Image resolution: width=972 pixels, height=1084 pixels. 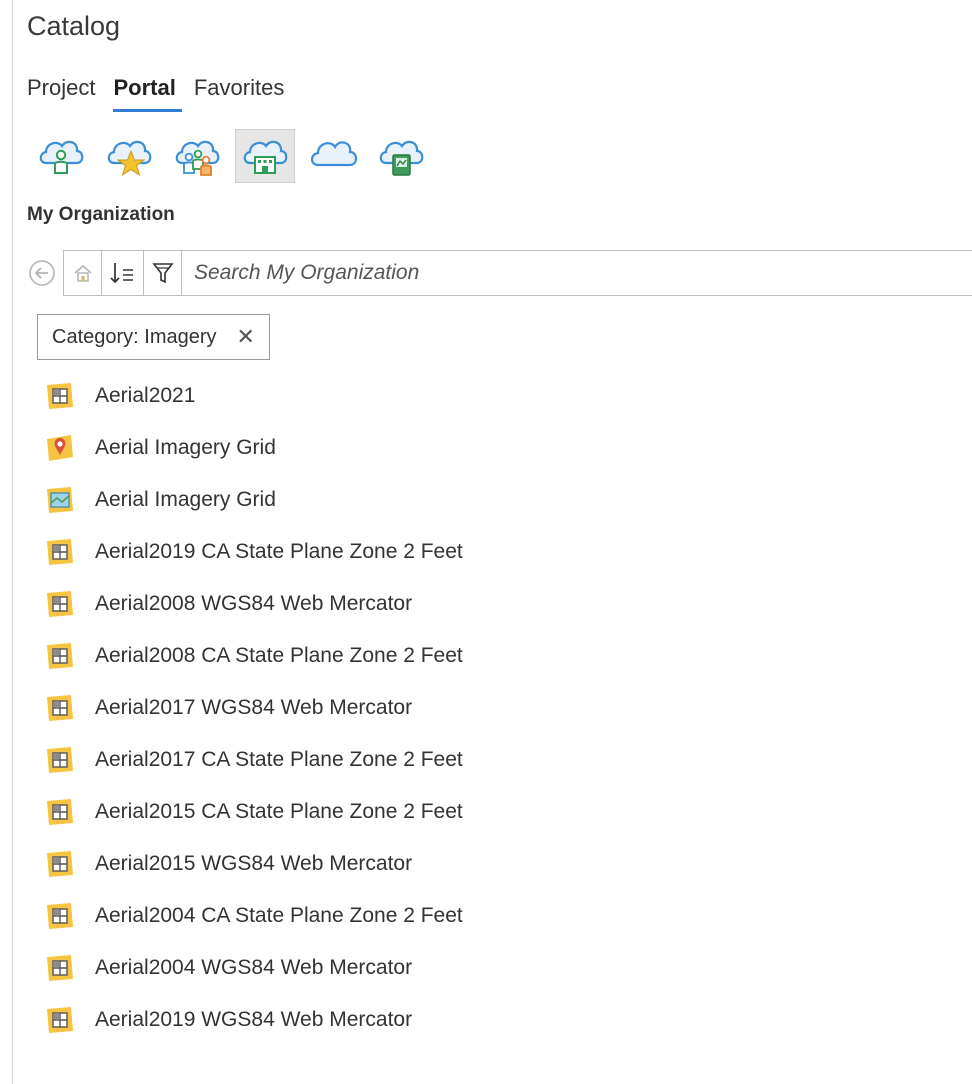 What do you see at coordinates (147, 92) in the screenshot?
I see `tab-portal: Portal` at bounding box center [147, 92].